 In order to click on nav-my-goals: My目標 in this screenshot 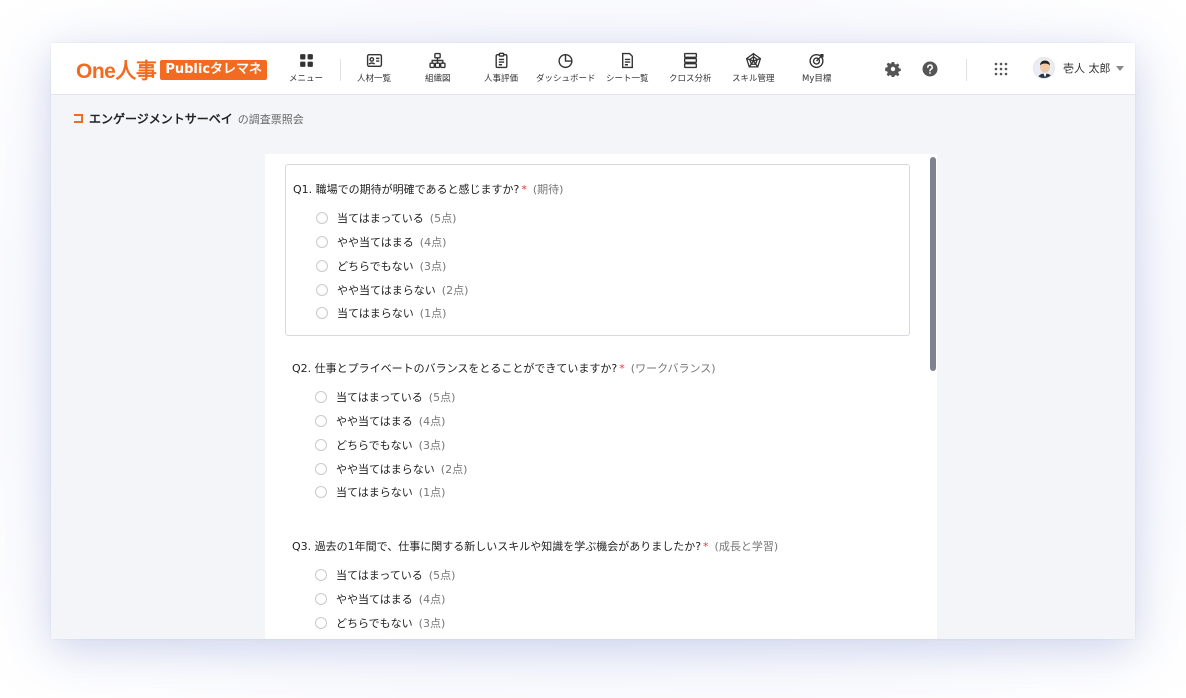, I will do `click(816, 68)`.